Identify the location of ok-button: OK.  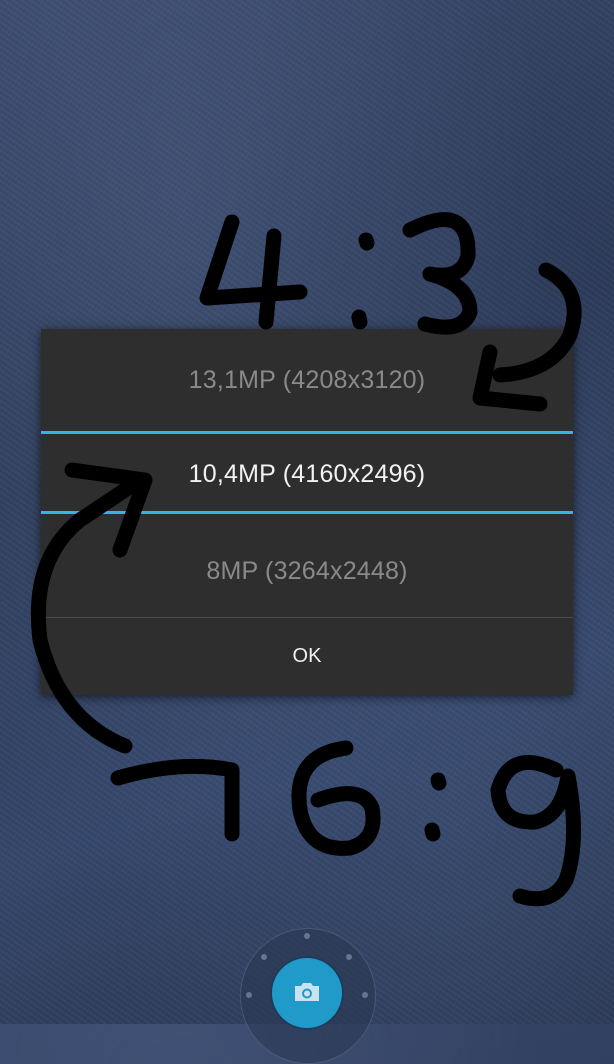
(307, 656).